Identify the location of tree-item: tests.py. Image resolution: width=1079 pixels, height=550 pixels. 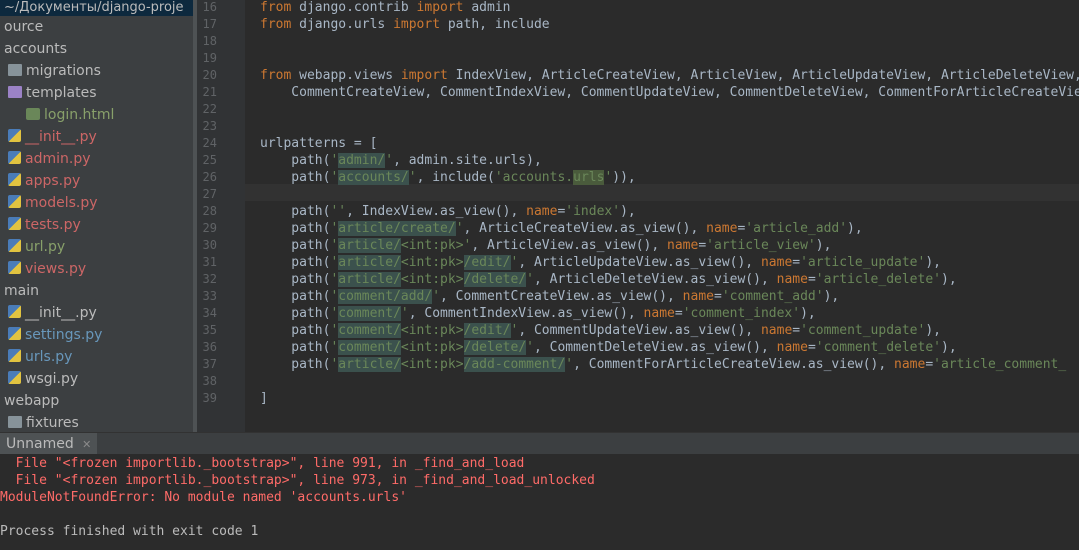
(44, 225).